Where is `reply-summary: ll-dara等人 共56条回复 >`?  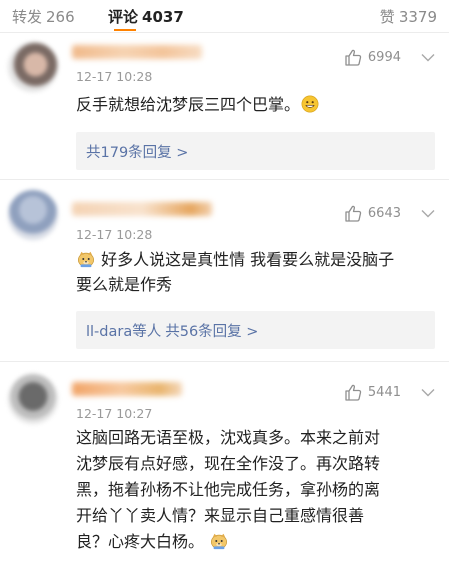 reply-summary: ll-dara等人 共56条回复 > is located at coordinates (255, 330).